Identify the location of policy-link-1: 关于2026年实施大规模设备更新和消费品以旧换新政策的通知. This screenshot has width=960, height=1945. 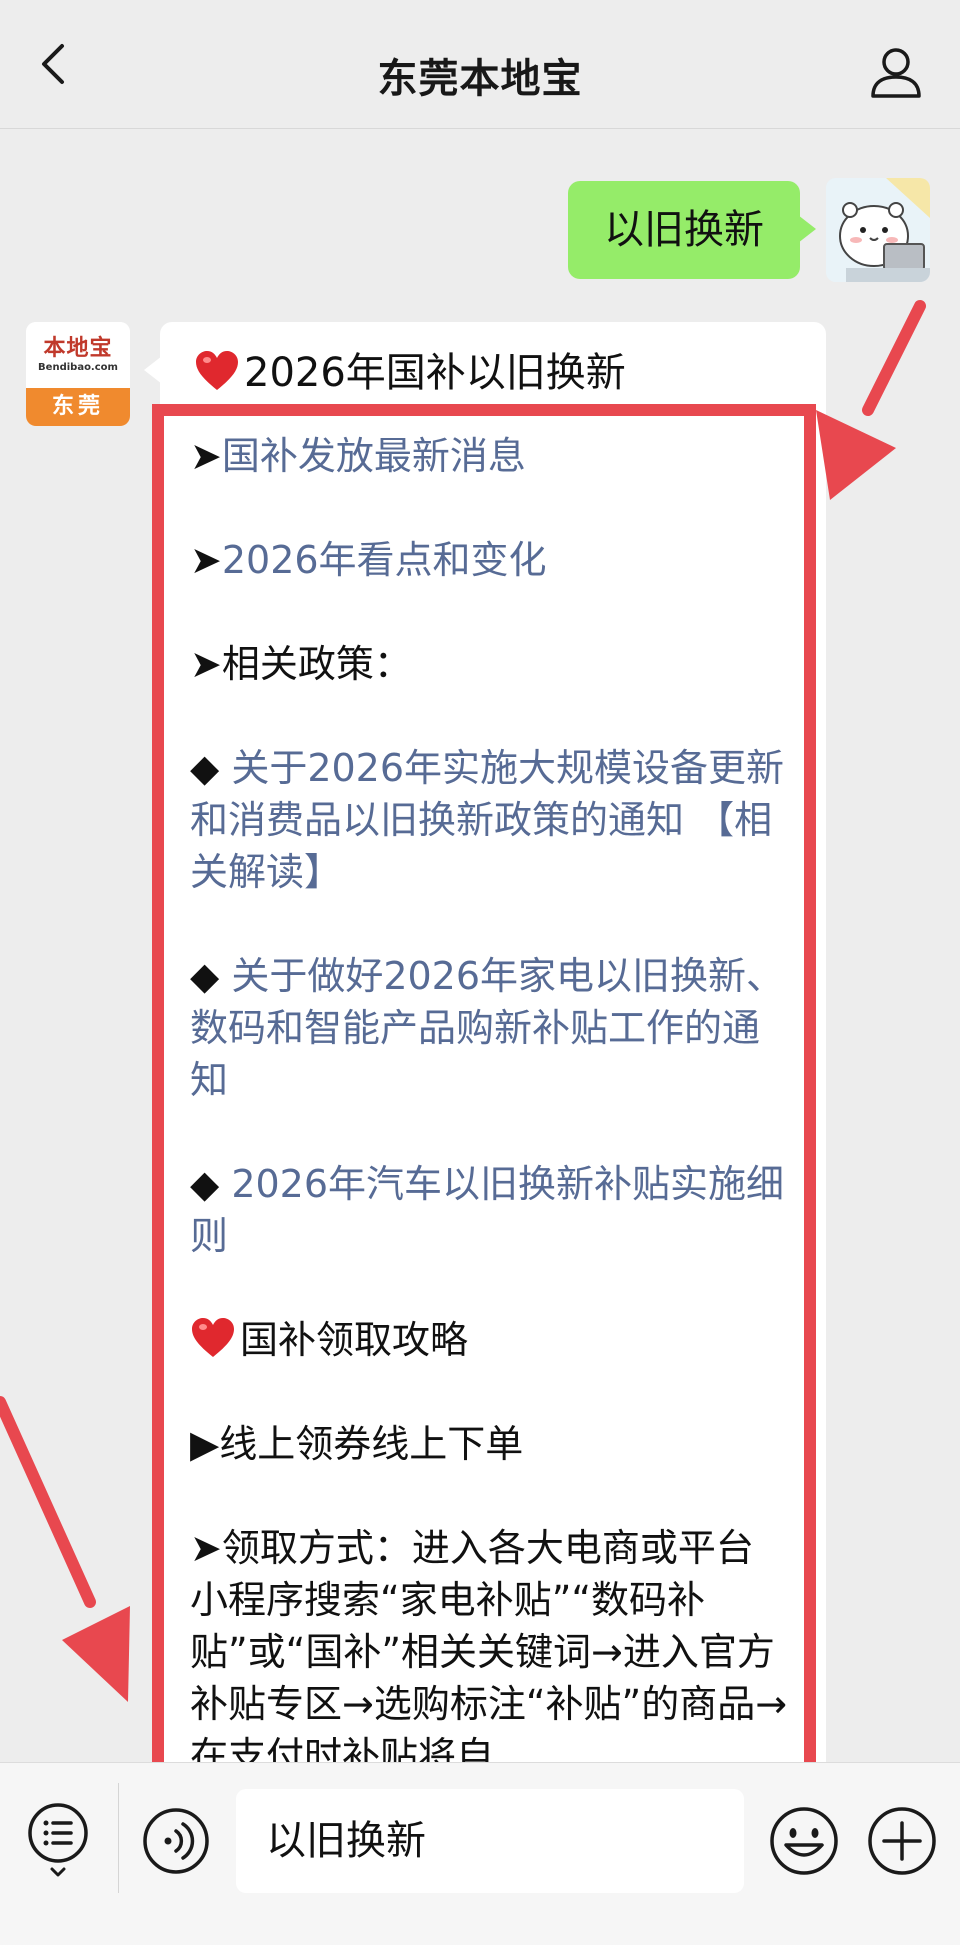
(487, 794).